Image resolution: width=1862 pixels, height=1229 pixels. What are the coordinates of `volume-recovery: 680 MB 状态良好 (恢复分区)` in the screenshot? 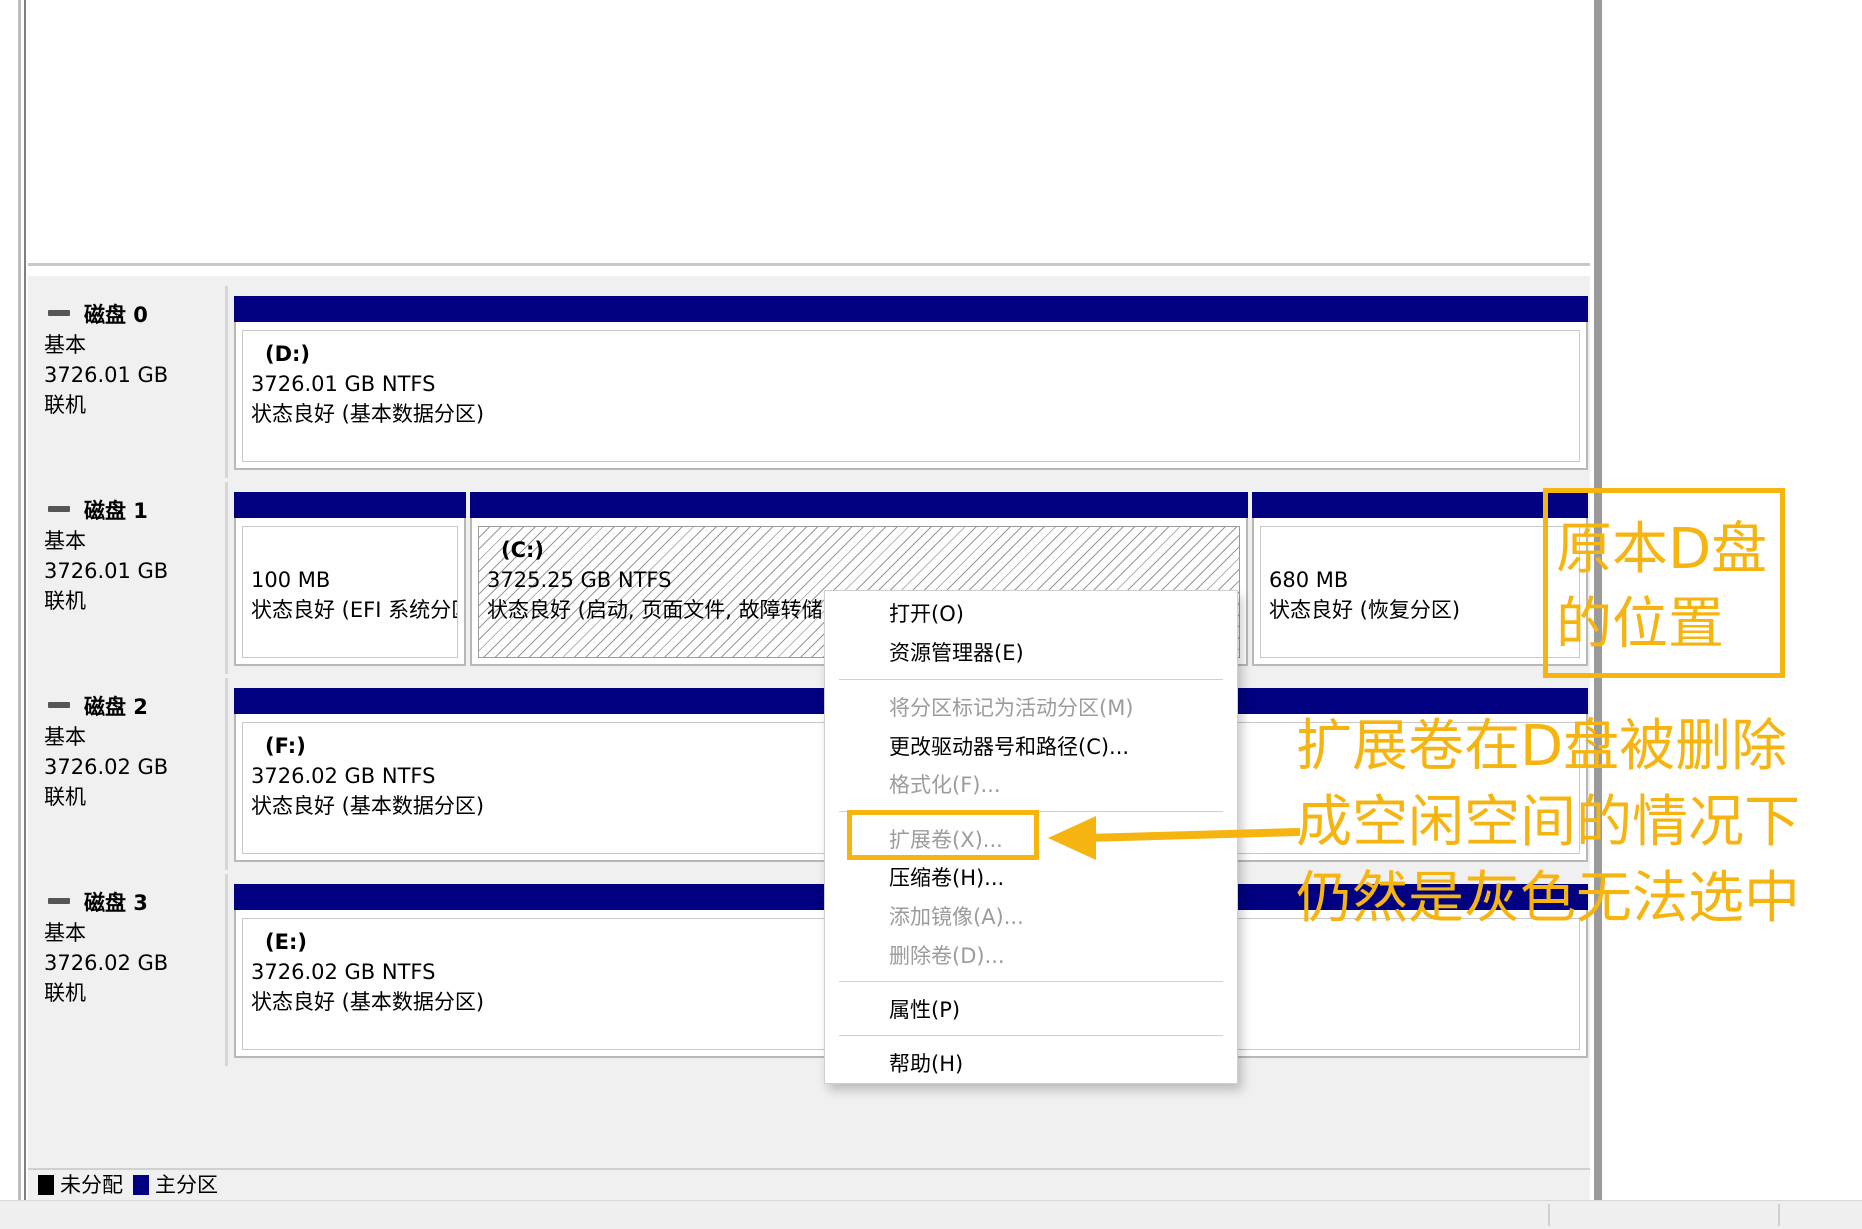 It's located at (1420, 579).